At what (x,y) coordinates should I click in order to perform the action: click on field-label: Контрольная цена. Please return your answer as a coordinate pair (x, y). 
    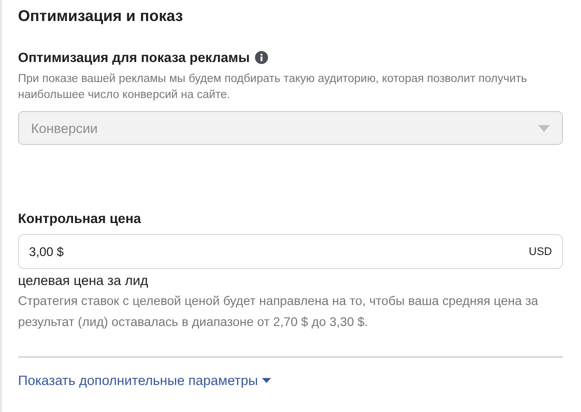
    Looking at the image, I should click on (80, 218).